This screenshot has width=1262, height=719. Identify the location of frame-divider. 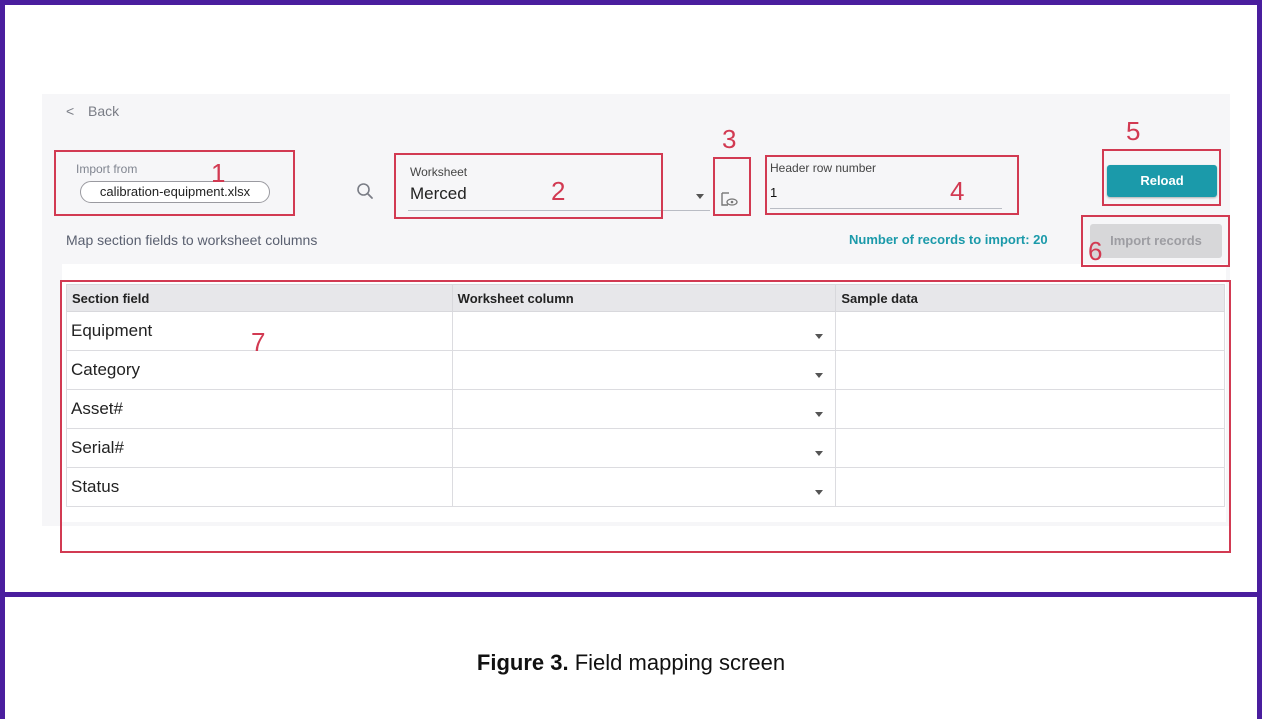
(631, 594).